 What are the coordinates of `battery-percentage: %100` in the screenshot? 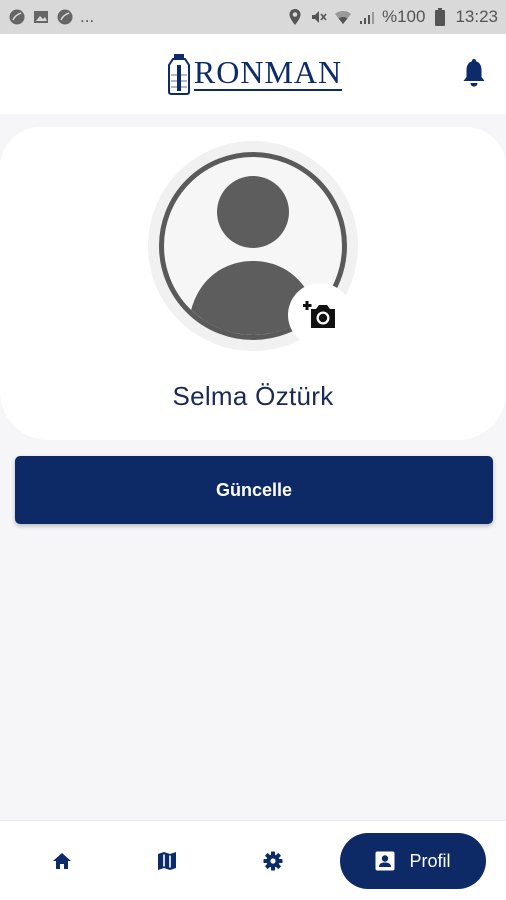 It's located at (403, 16).